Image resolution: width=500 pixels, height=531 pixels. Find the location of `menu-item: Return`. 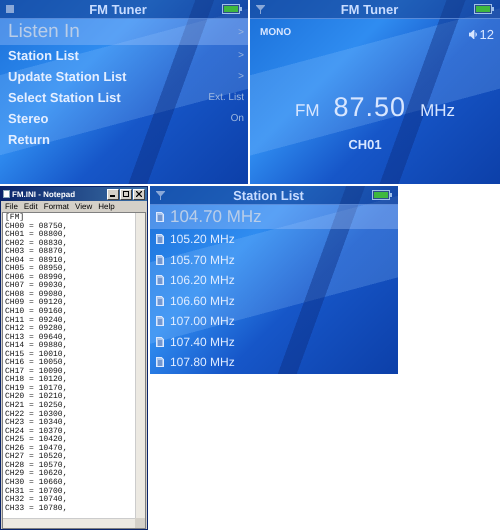

menu-item: Return is located at coordinates (124, 139).